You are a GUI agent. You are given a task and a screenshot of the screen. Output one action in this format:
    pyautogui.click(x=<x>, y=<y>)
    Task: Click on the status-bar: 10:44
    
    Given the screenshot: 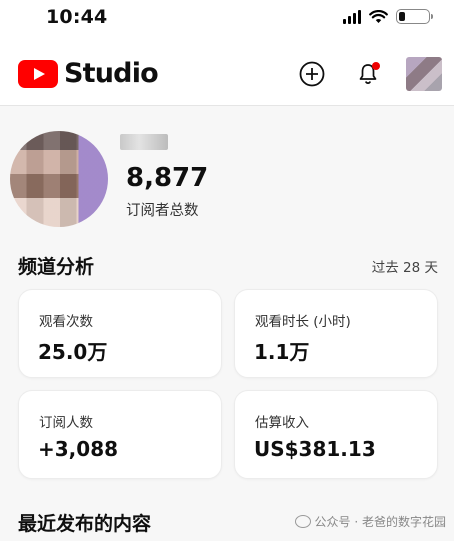 What is the action you would take?
    pyautogui.click(x=227, y=19)
    